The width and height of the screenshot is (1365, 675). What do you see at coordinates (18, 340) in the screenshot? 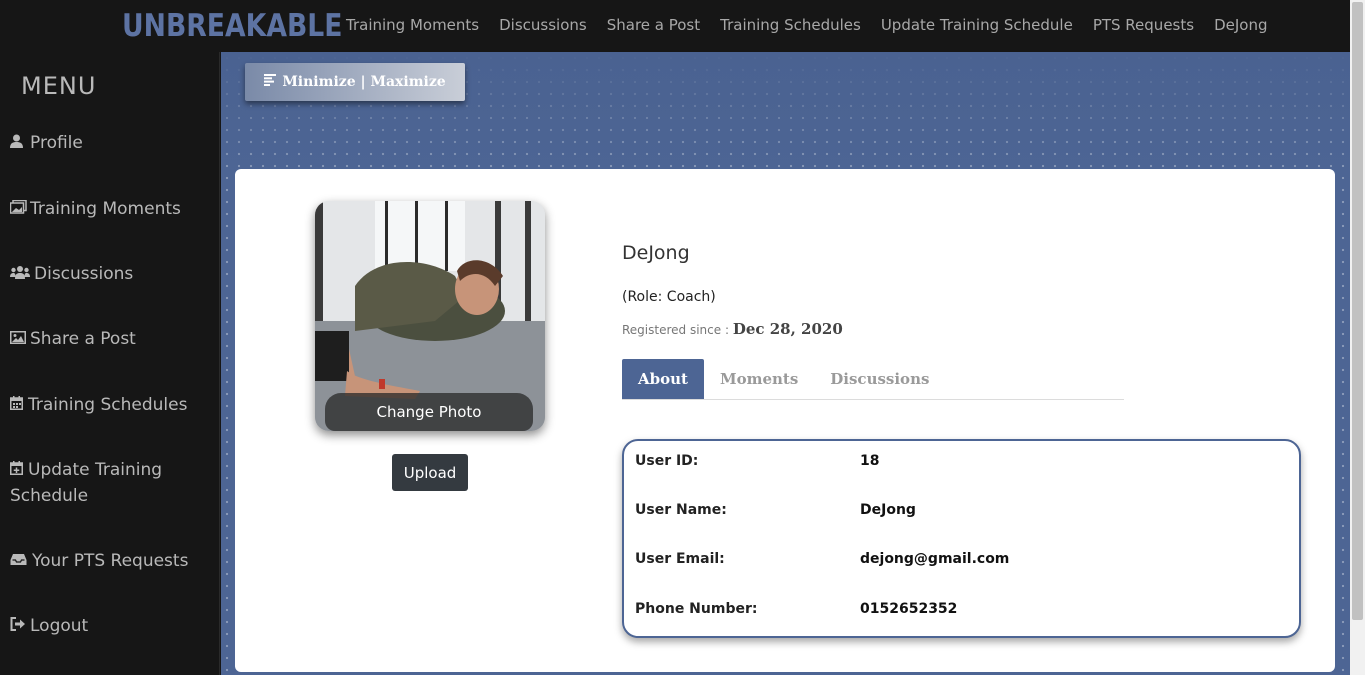
I see `image-icon` at bounding box center [18, 340].